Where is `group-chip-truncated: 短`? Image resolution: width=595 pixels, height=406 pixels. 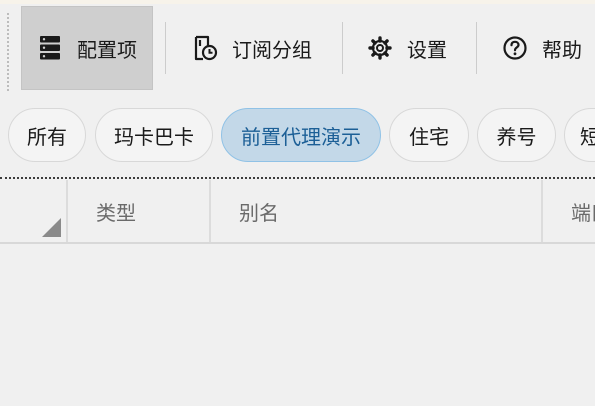
group-chip-truncated: 短 is located at coordinates (579, 135).